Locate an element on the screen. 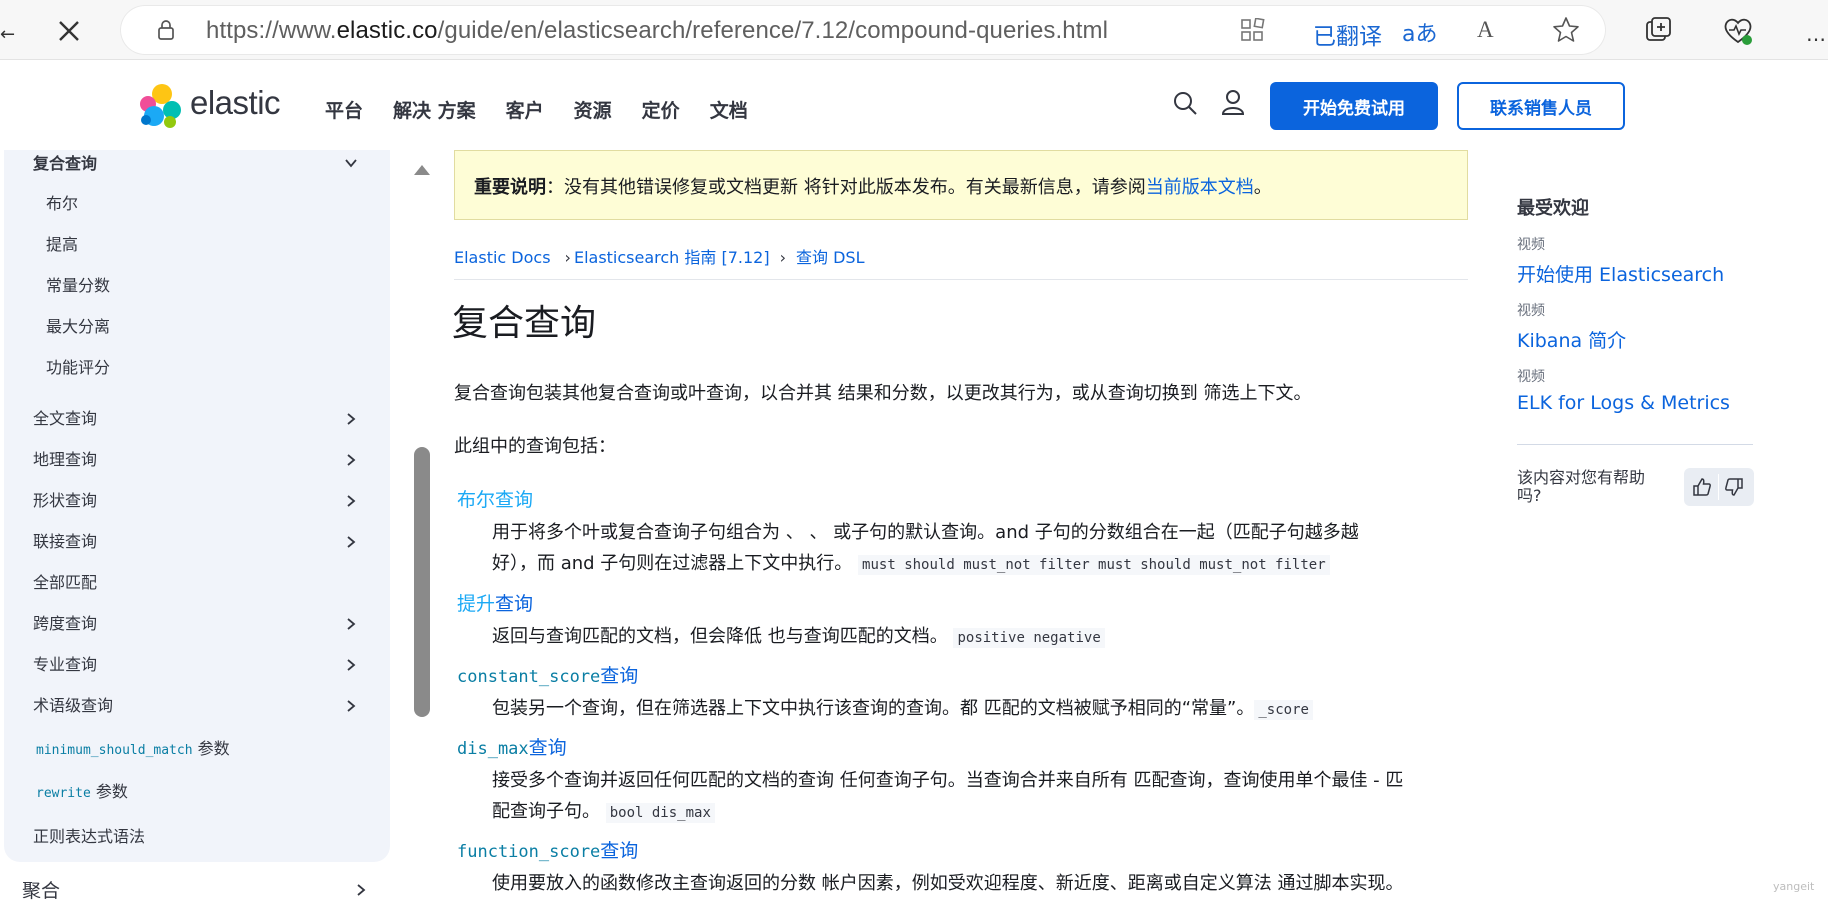  notice-text: ：没有其他错误修复或文档更新 将针对此版本发布。有关最新信息，请参阅 is located at coordinates (846, 187).